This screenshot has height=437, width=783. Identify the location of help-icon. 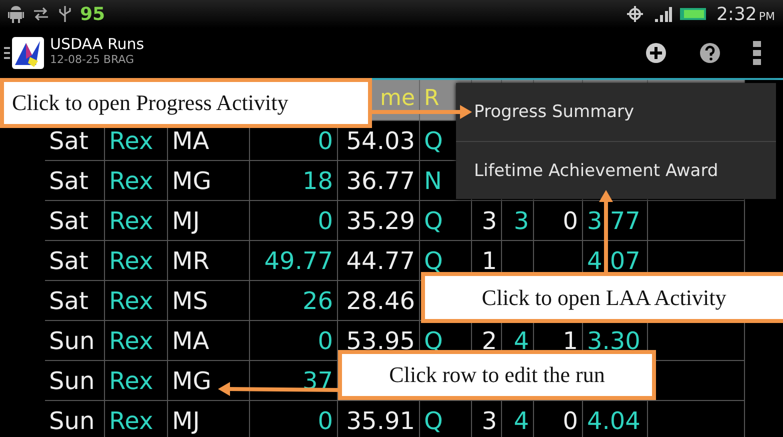
(710, 53).